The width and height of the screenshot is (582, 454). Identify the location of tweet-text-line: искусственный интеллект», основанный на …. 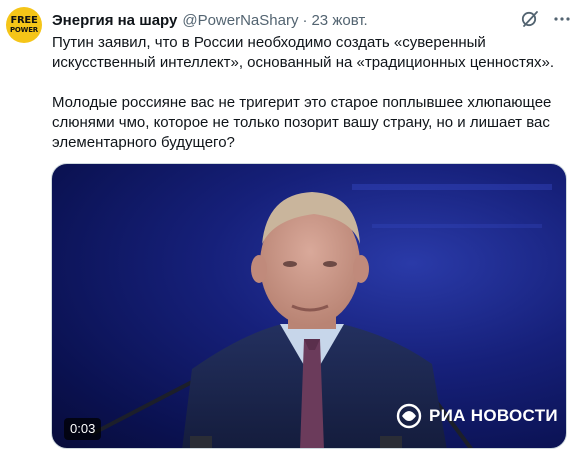
(303, 62).